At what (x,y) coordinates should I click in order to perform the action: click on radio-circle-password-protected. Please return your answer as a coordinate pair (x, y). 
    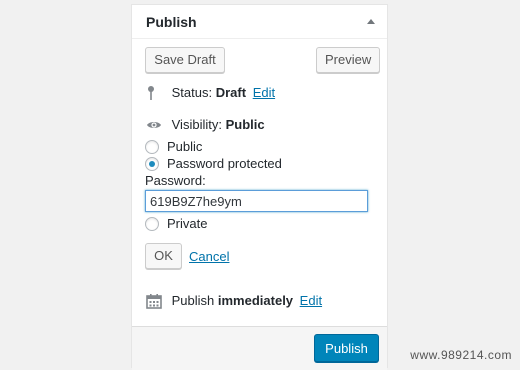
    Looking at the image, I should click on (152, 164).